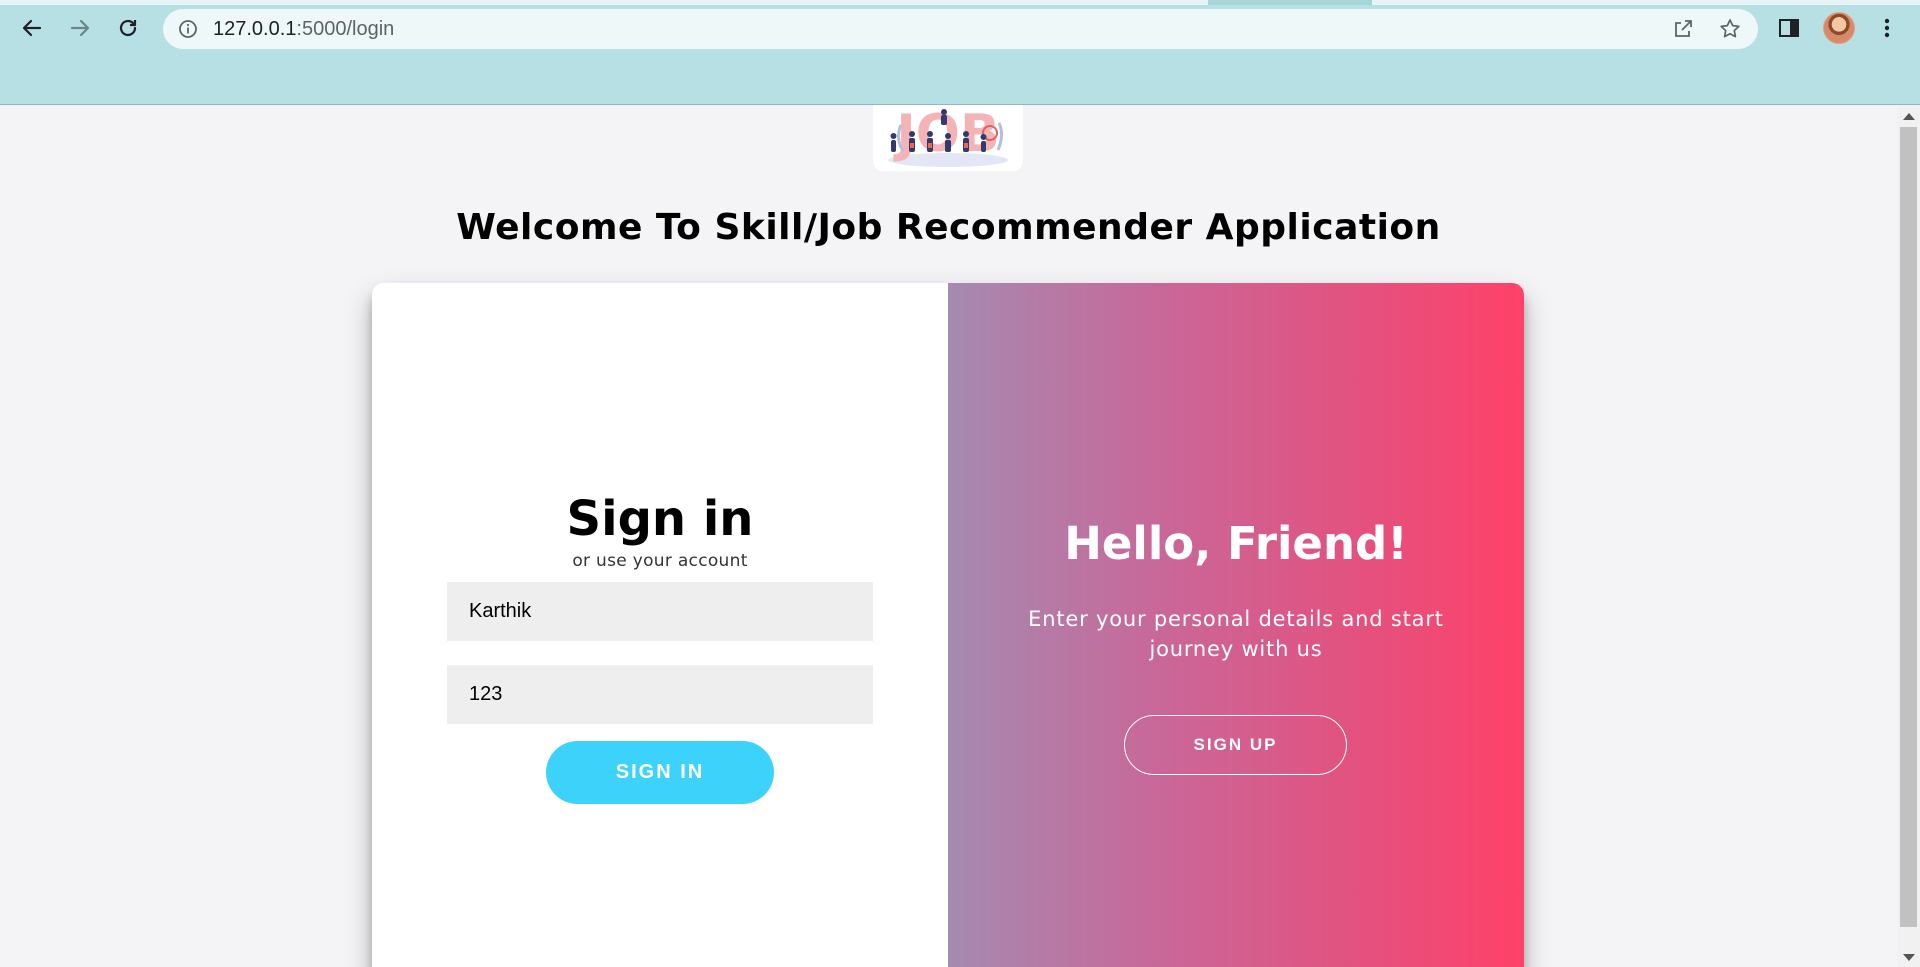  Describe the element at coordinates (1839, 28) in the screenshot. I see `profile-avatar` at that location.